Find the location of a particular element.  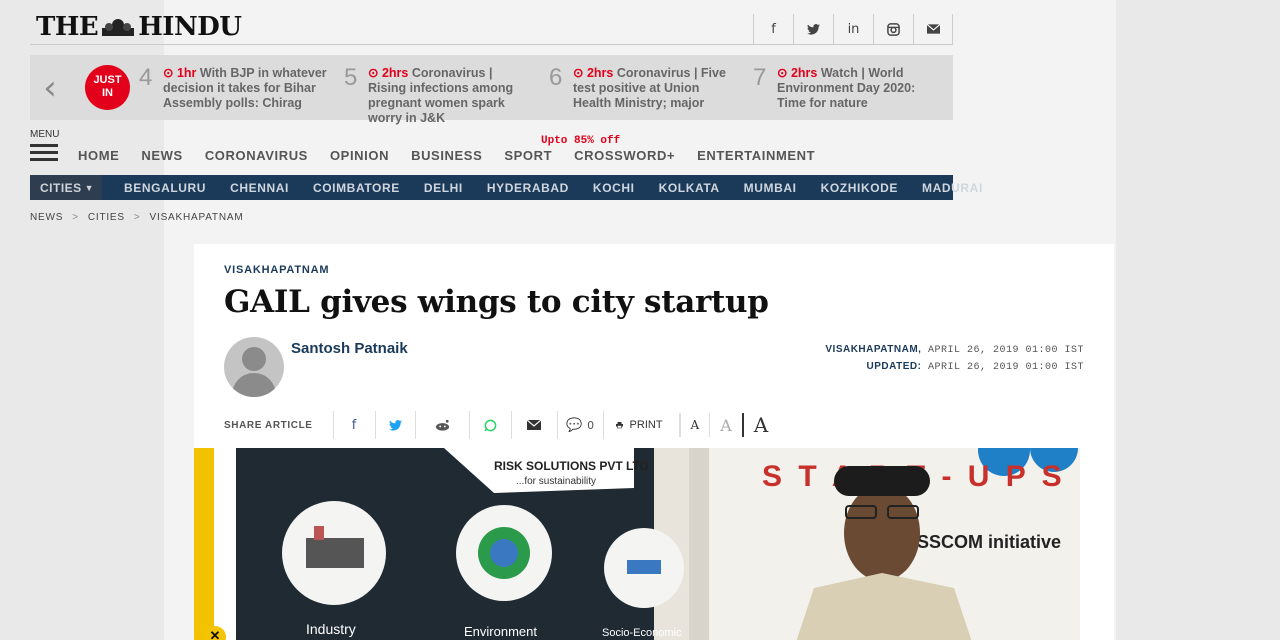

badge-line-1: JUST is located at coordinates (107, 80).